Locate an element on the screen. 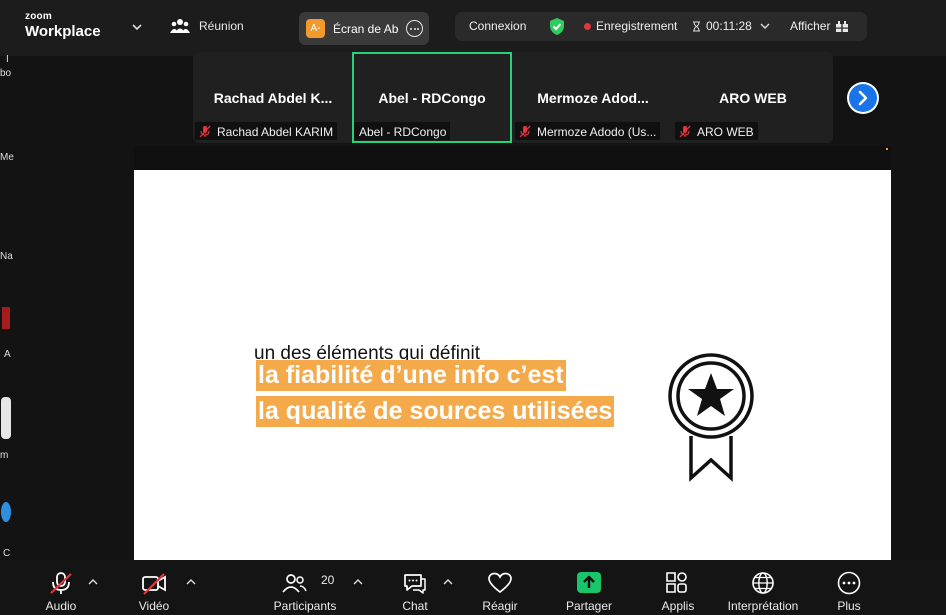 This screenshot has height=615, width=946. participant-name-label: ARO WEB is located at coordinates (716, 131).